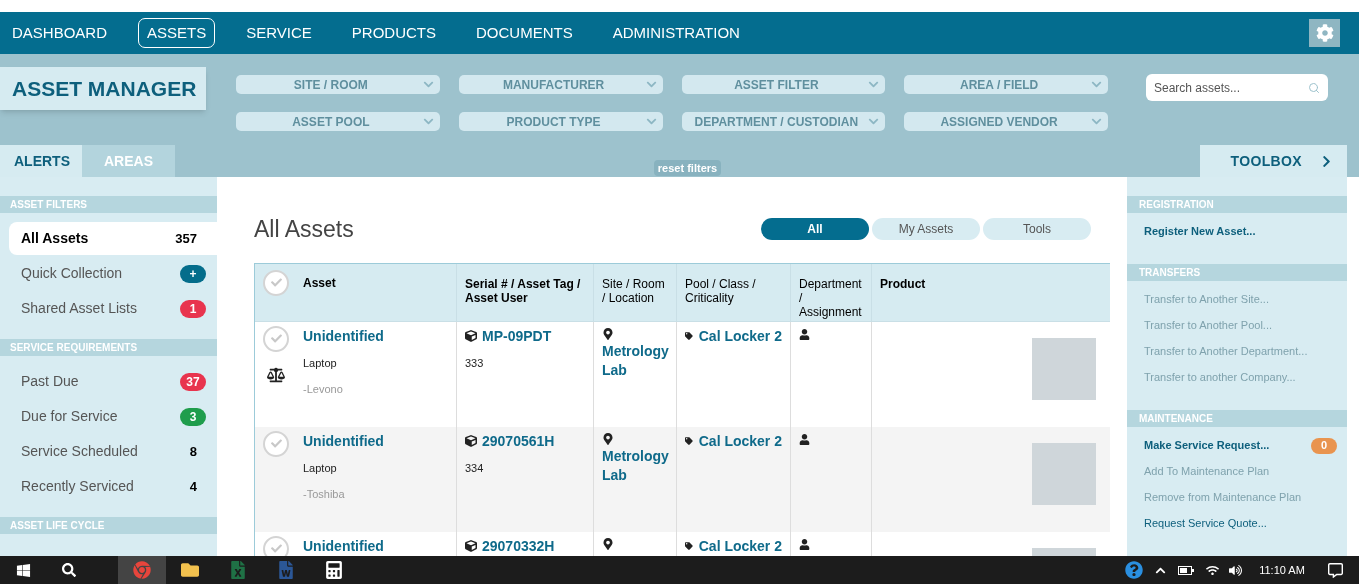 This screenshot has width=1359, height=584. I want to click on asset-tag: 333, so click(525, 362).